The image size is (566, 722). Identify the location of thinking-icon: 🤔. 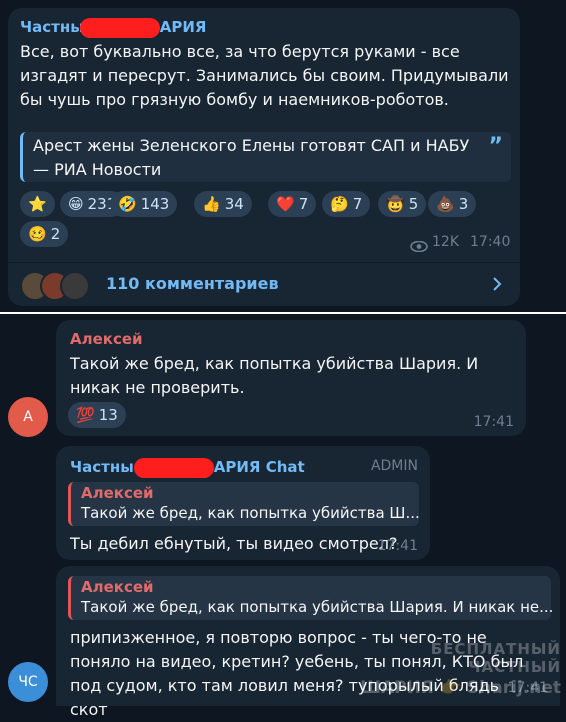
(339, 203).